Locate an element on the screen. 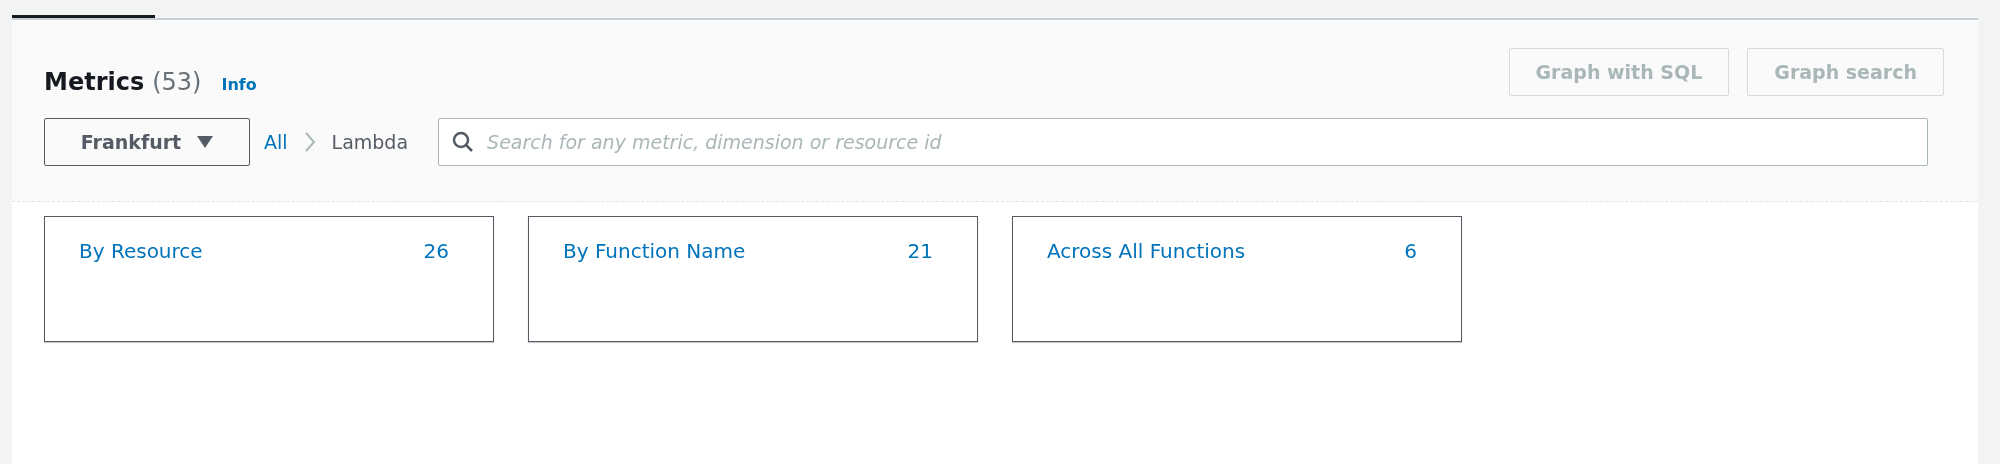 The height and width of the screenshot is (464, 2000). card-link: Across All Functions is located at coordinates (1146, 251).